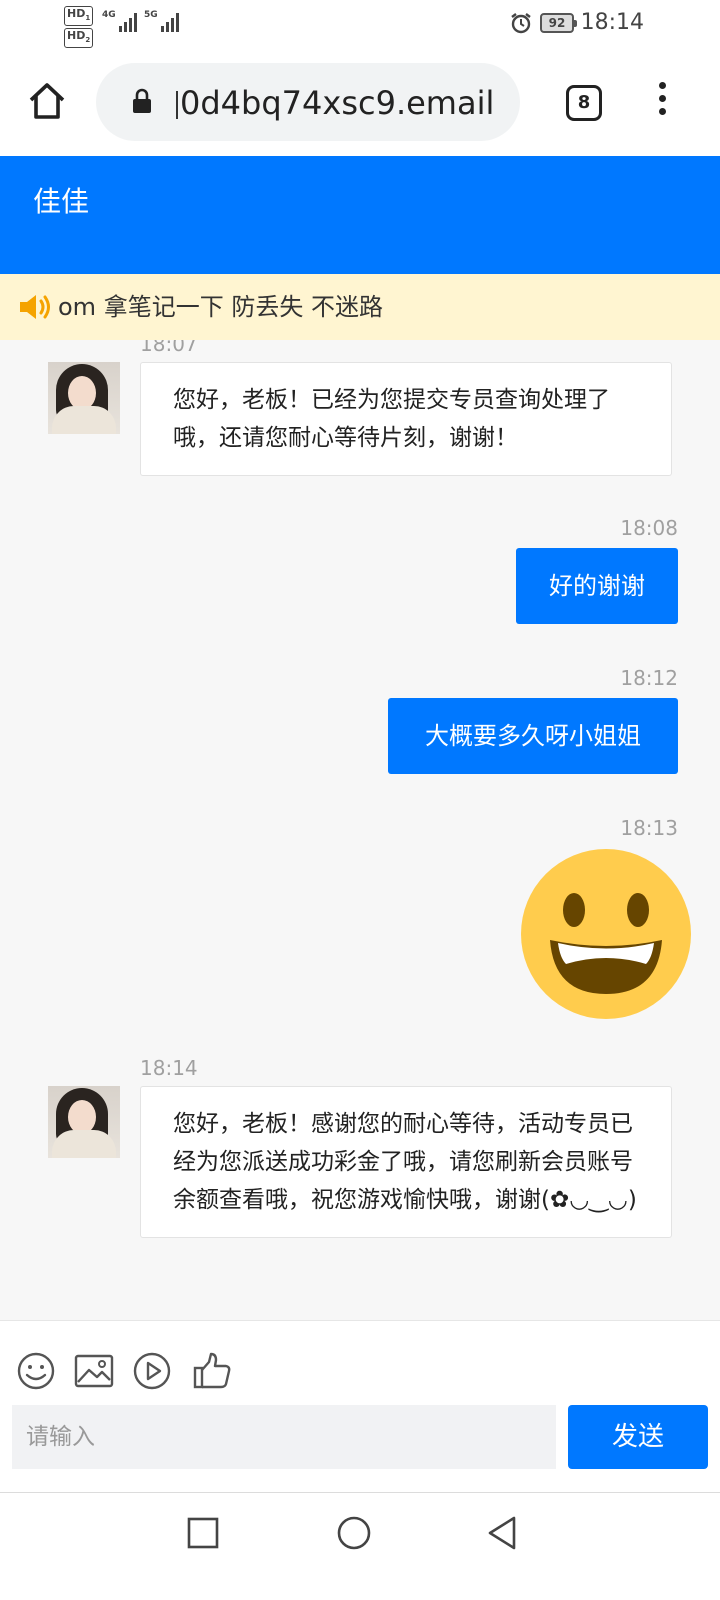 This screenshot has height=1600, width=720. Describe the element at coordinates (360, 215) in the screenshot. I see `chat-header: 佳佳` at that location.